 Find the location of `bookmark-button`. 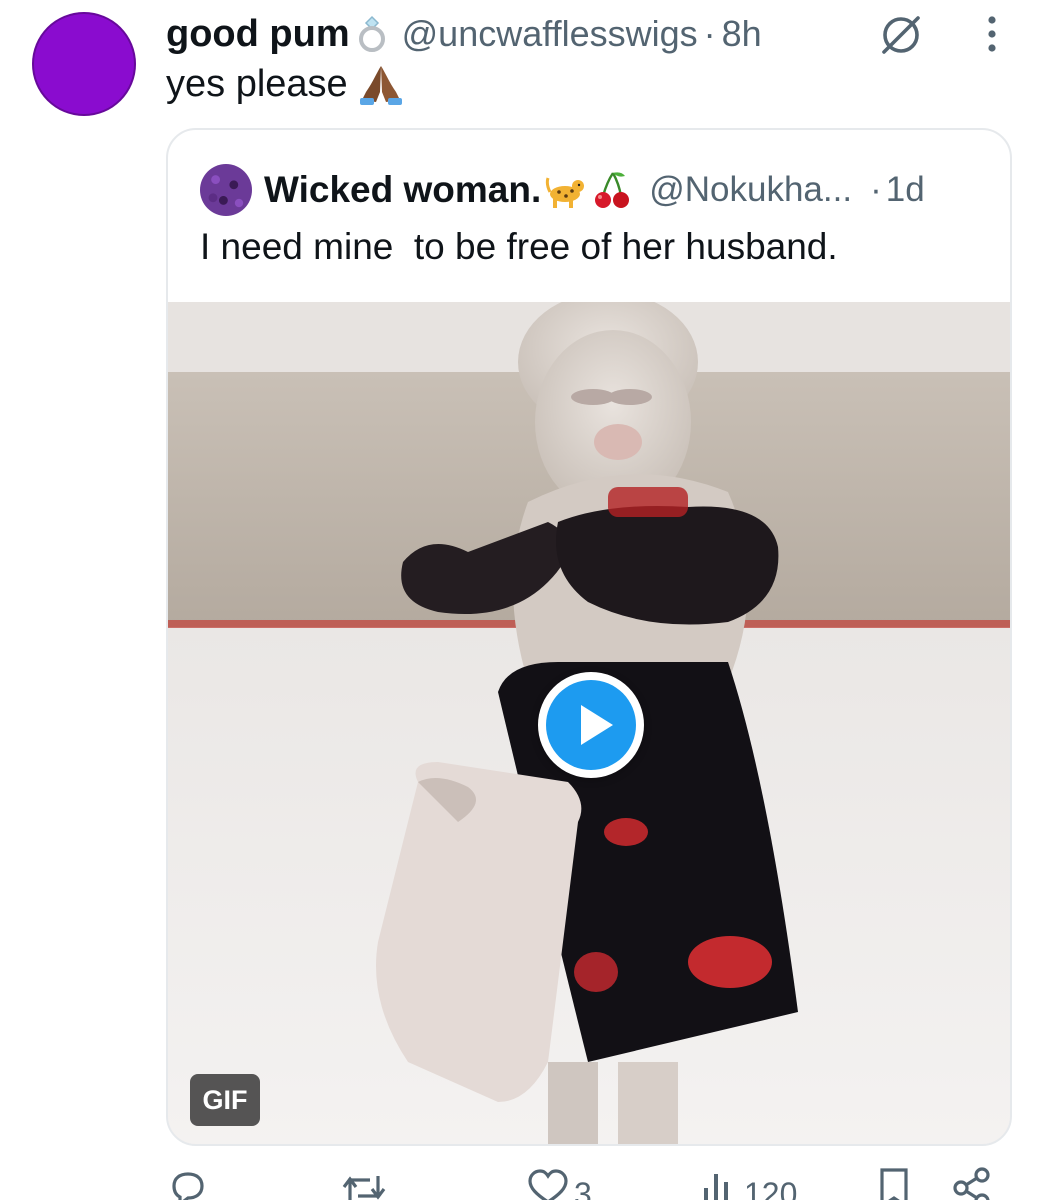

bookmark-button is located at coordinates (894, 1183).